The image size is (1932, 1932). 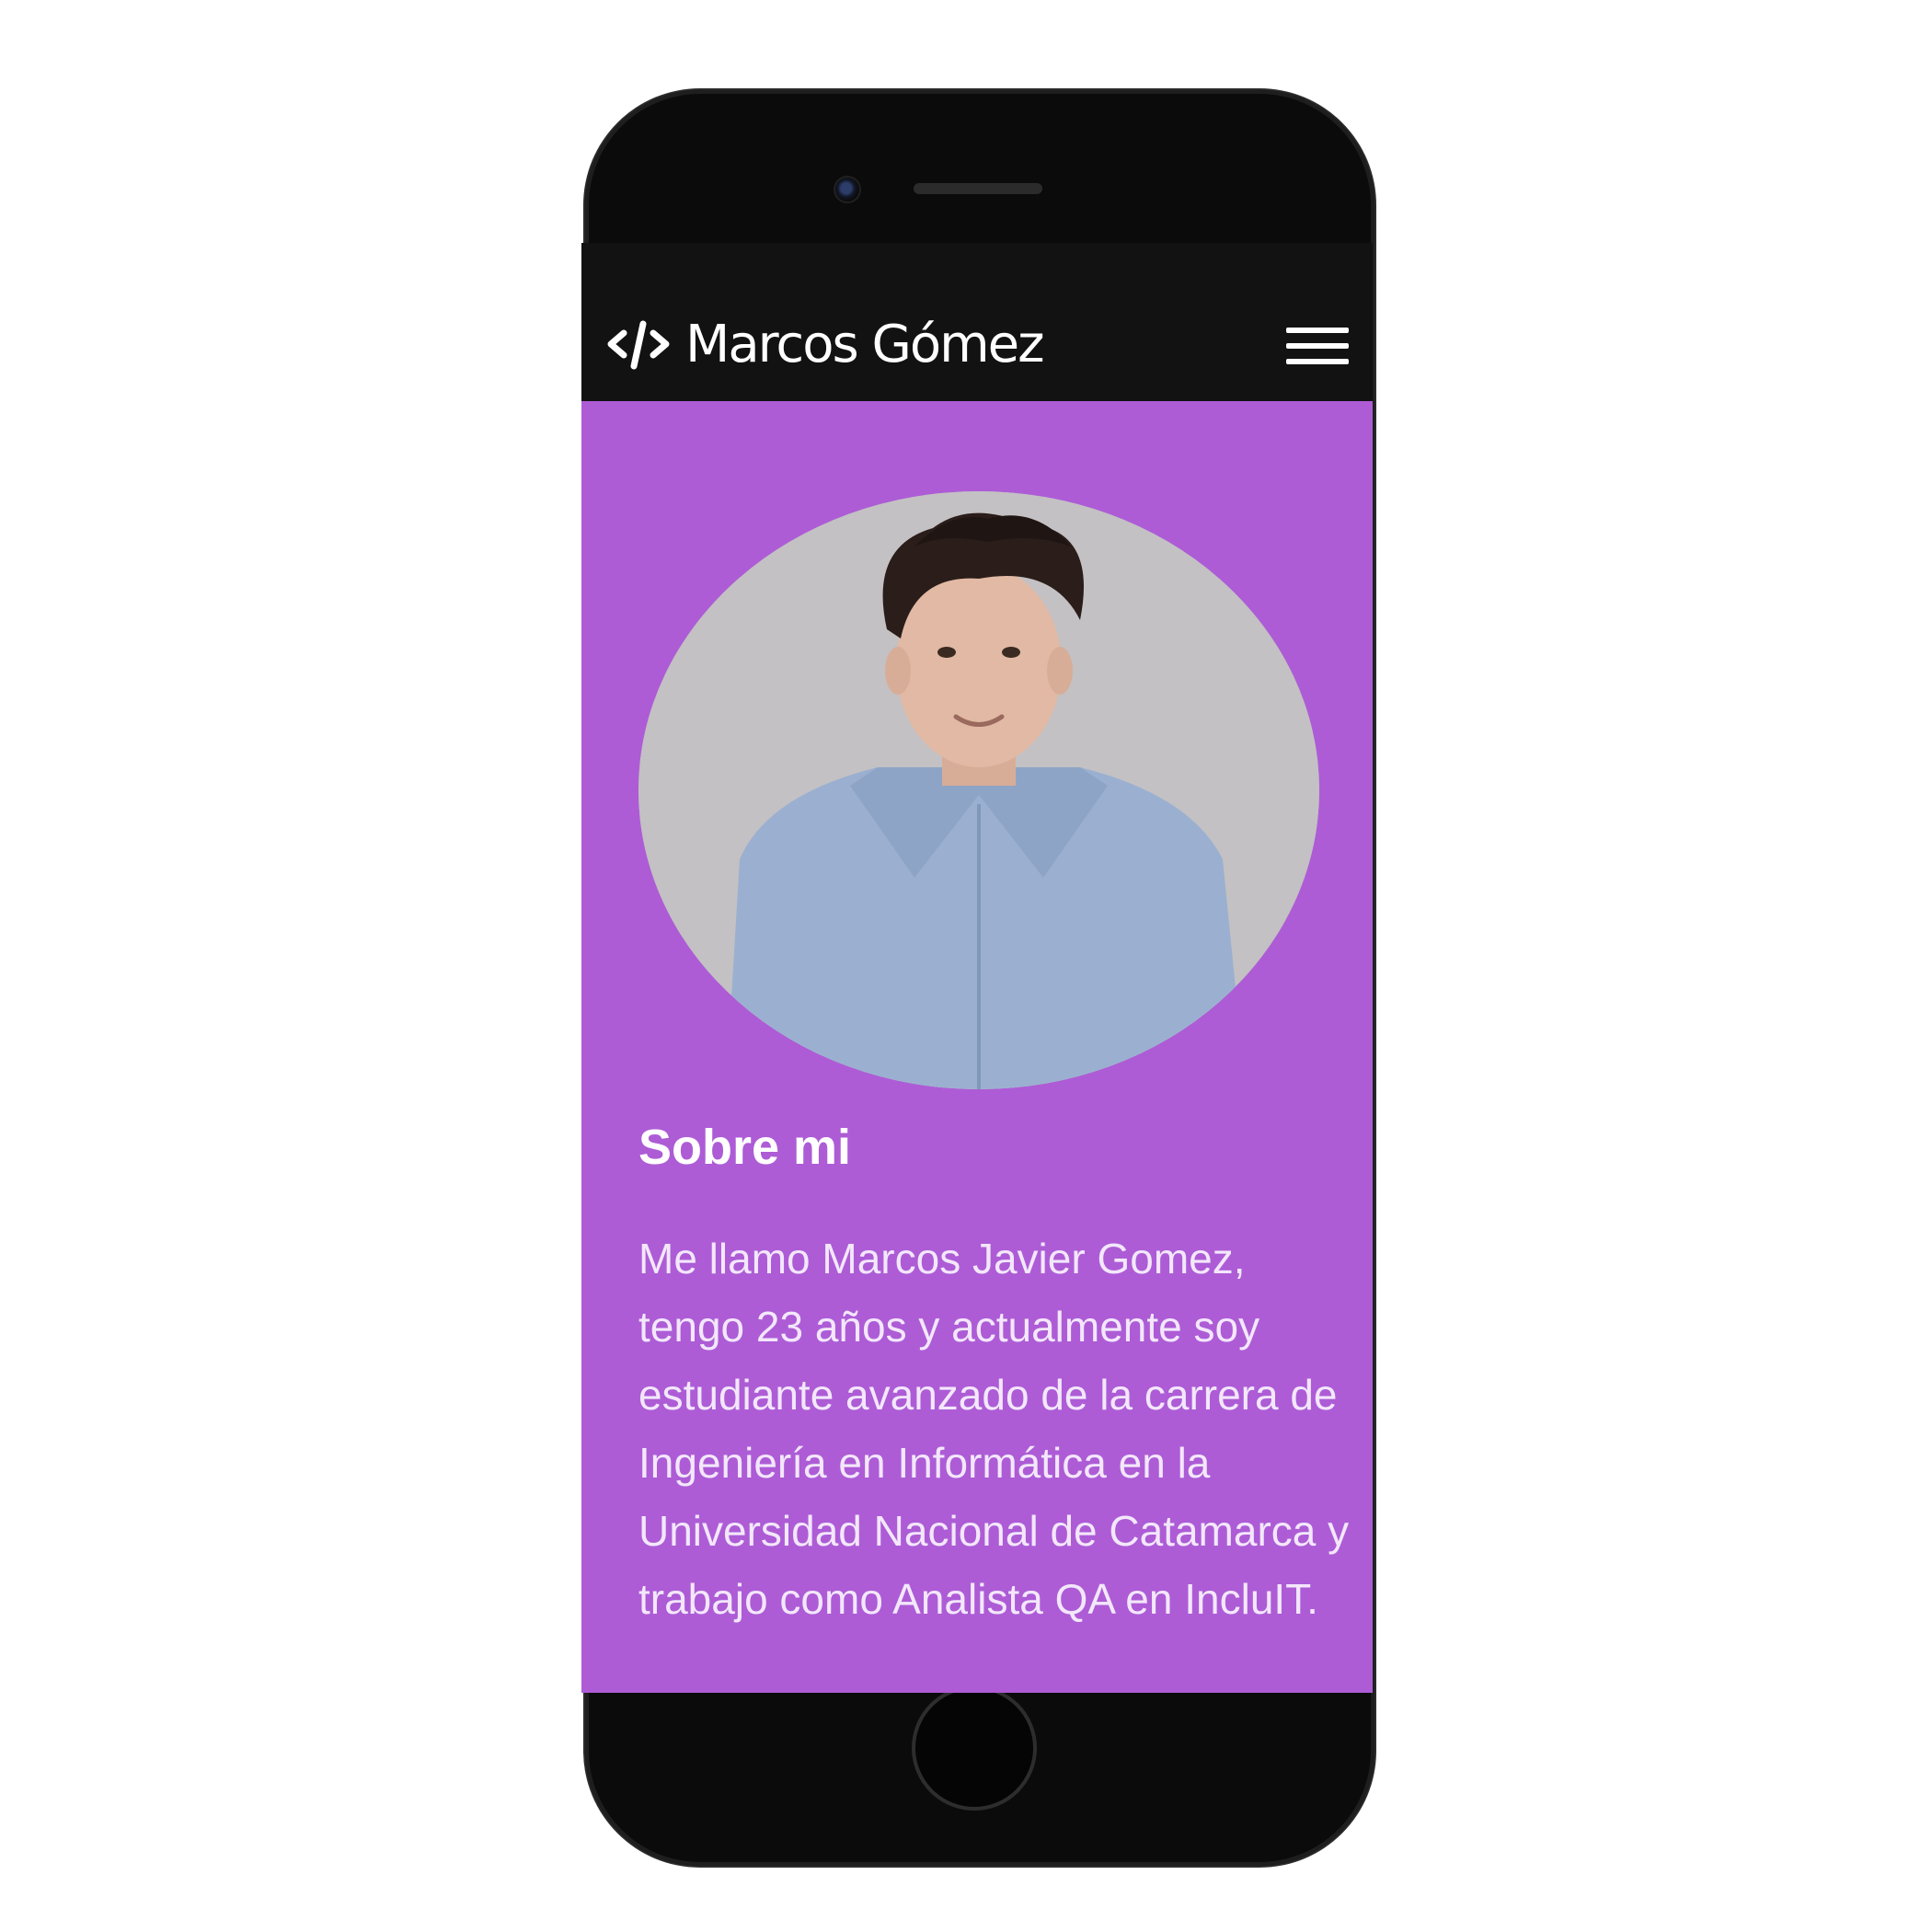 I want to click on hamburger-menu-icon, so click(x=1317, y=346).